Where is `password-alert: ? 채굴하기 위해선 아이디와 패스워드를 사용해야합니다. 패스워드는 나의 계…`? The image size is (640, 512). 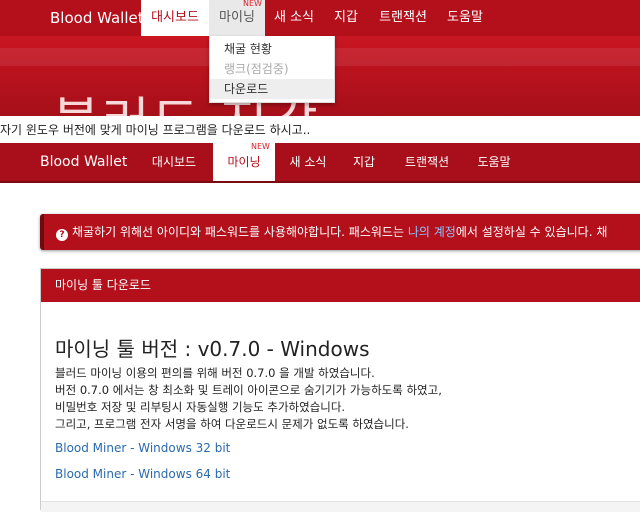
password-alert: ? 채굴하기 위해선 아이디와 패스워드를 사용해야합니다. 패스워드는 나의 계… is located at coordinates (340, 232).